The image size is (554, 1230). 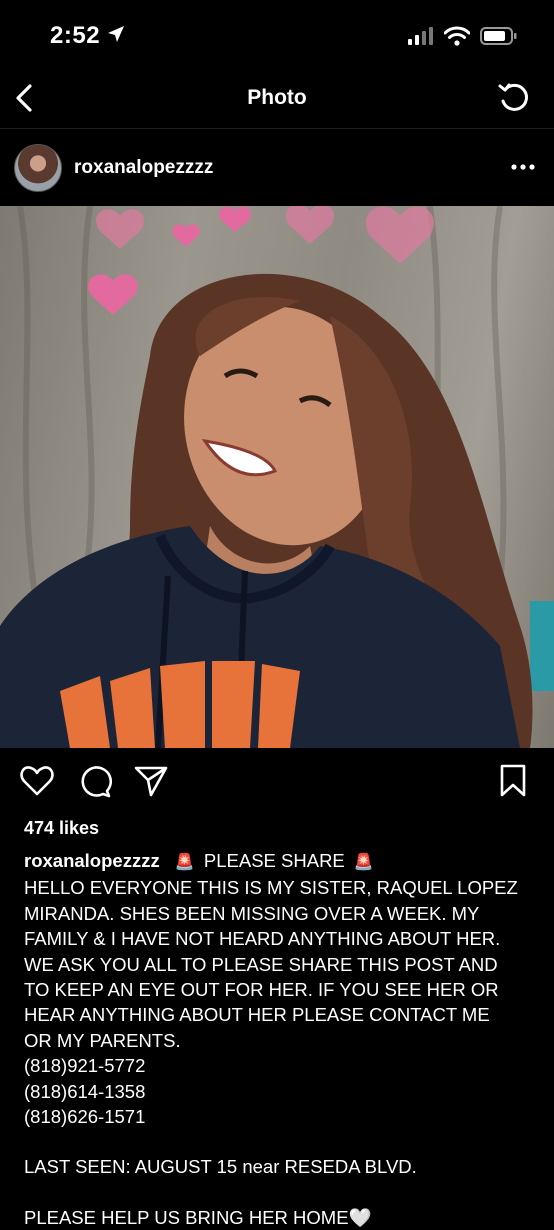 I want to click on navigation-bar: Photo, so click(x=277, y=100).